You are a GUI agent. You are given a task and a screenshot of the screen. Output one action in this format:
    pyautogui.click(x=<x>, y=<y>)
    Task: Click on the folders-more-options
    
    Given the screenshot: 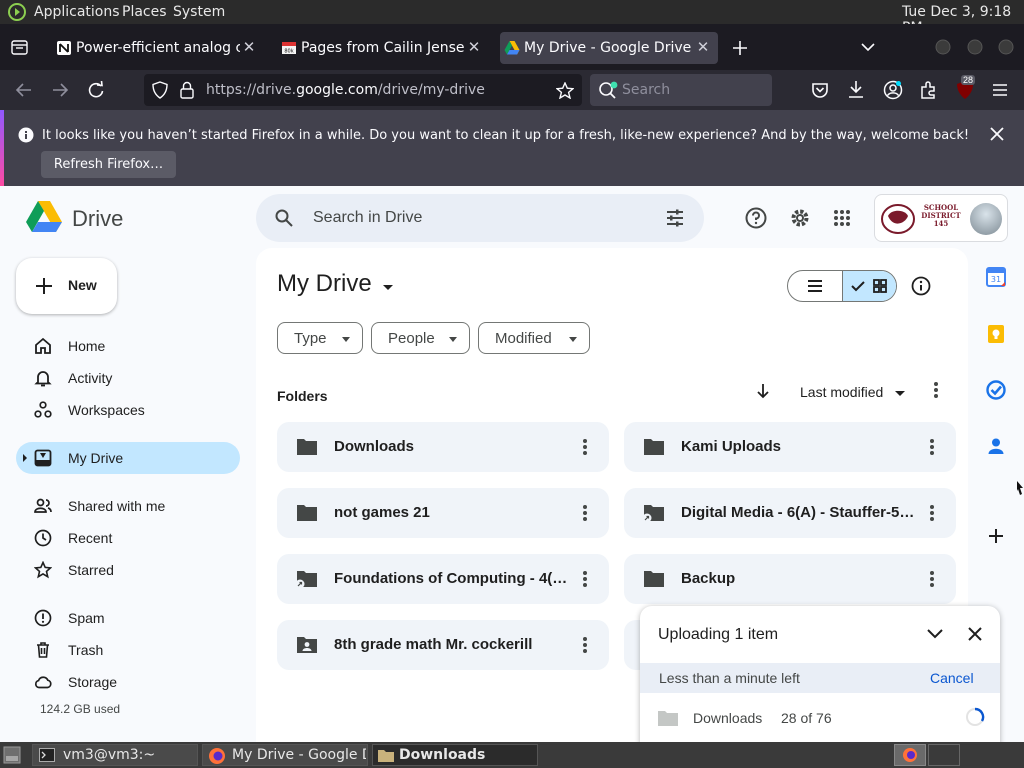 What is the action you would take?
    pyautogui.click(x=936, y=390)
    